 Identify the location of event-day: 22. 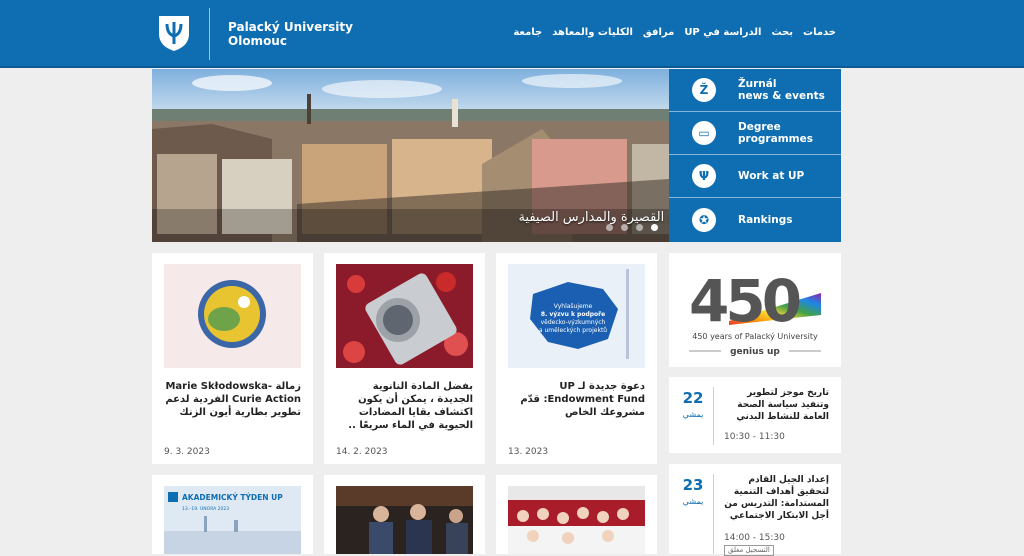
(693, 398).